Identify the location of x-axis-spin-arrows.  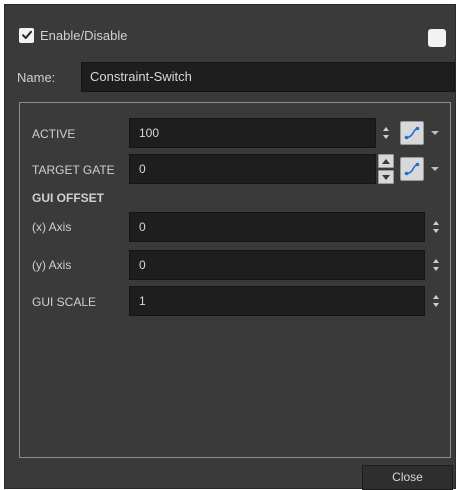
(436, 227).